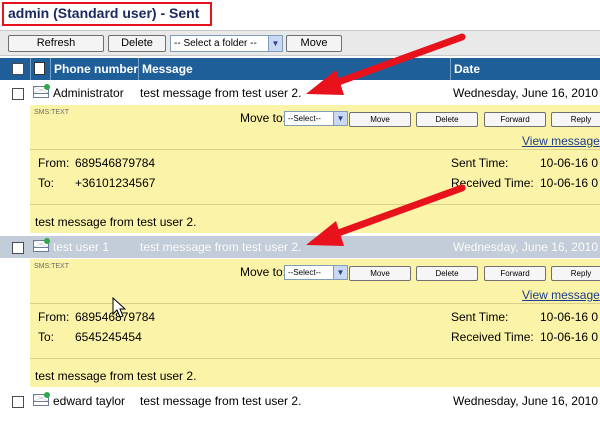  What do you see at coordinates (107, 14) in the screenshot?
I see `page-title: admin (Standard user) - Sent` at bounding box center [107, 14].